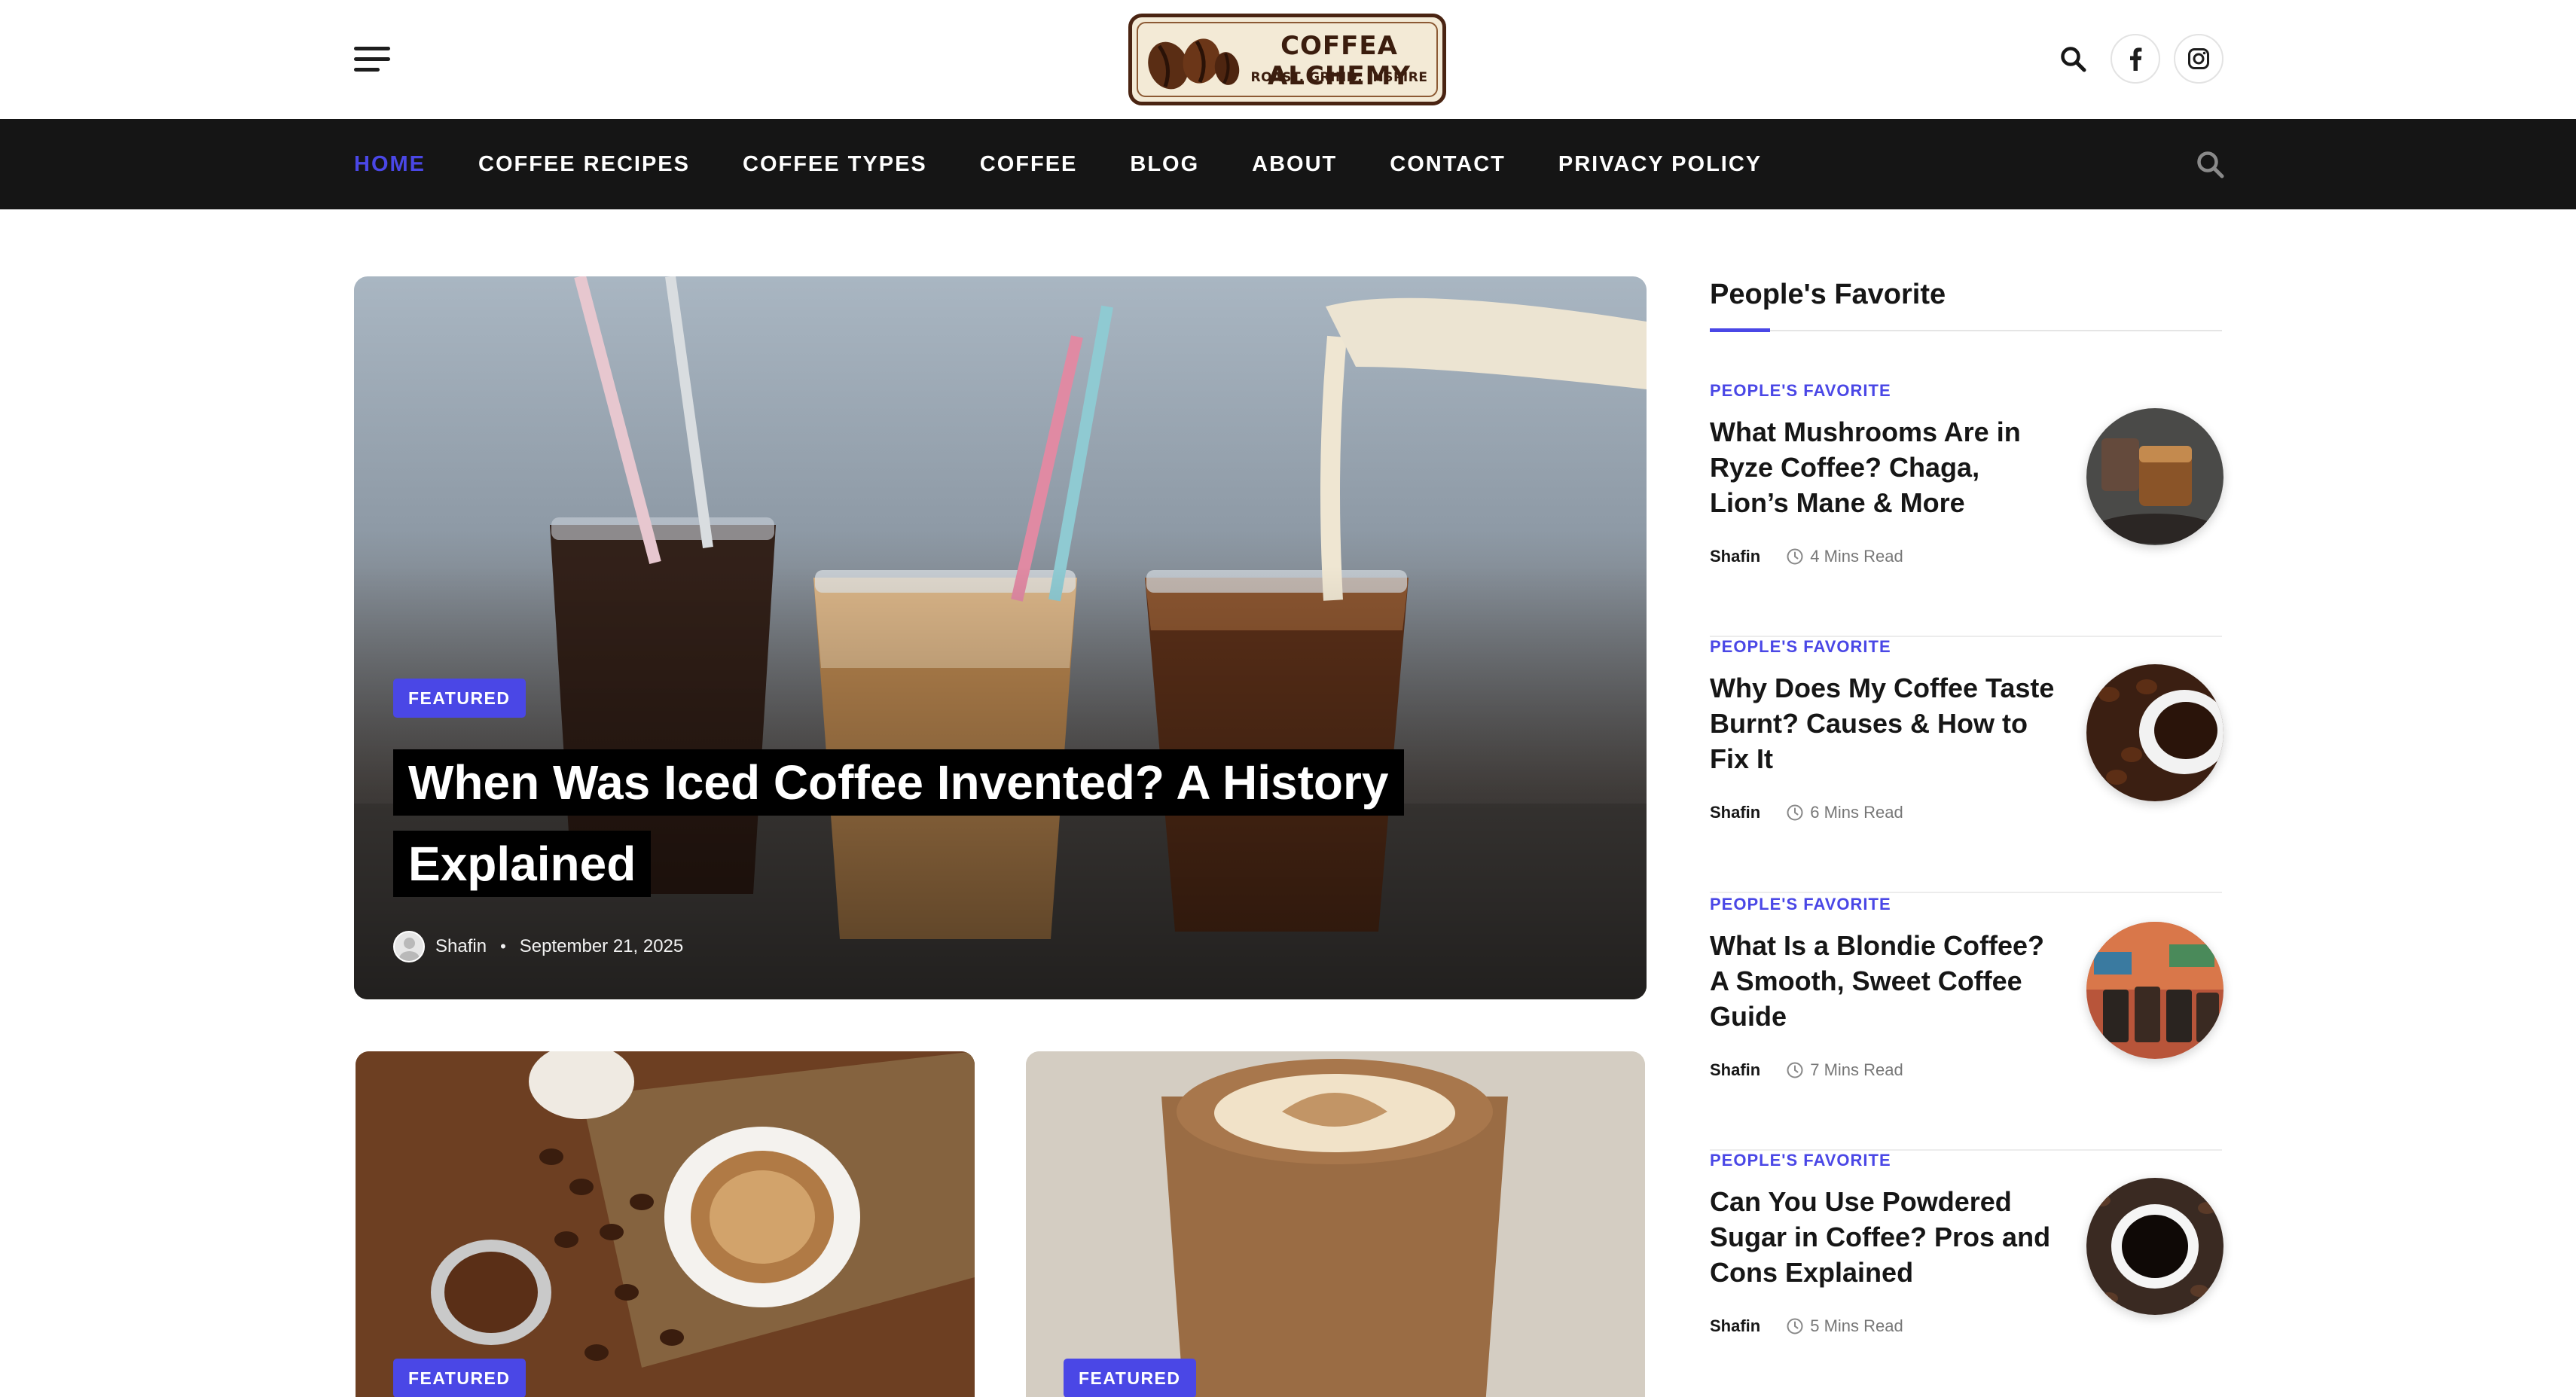 This screenshot has width=2576, height=1397. I want to click on nav-item-about: ABOUT, so click(1295, 164).